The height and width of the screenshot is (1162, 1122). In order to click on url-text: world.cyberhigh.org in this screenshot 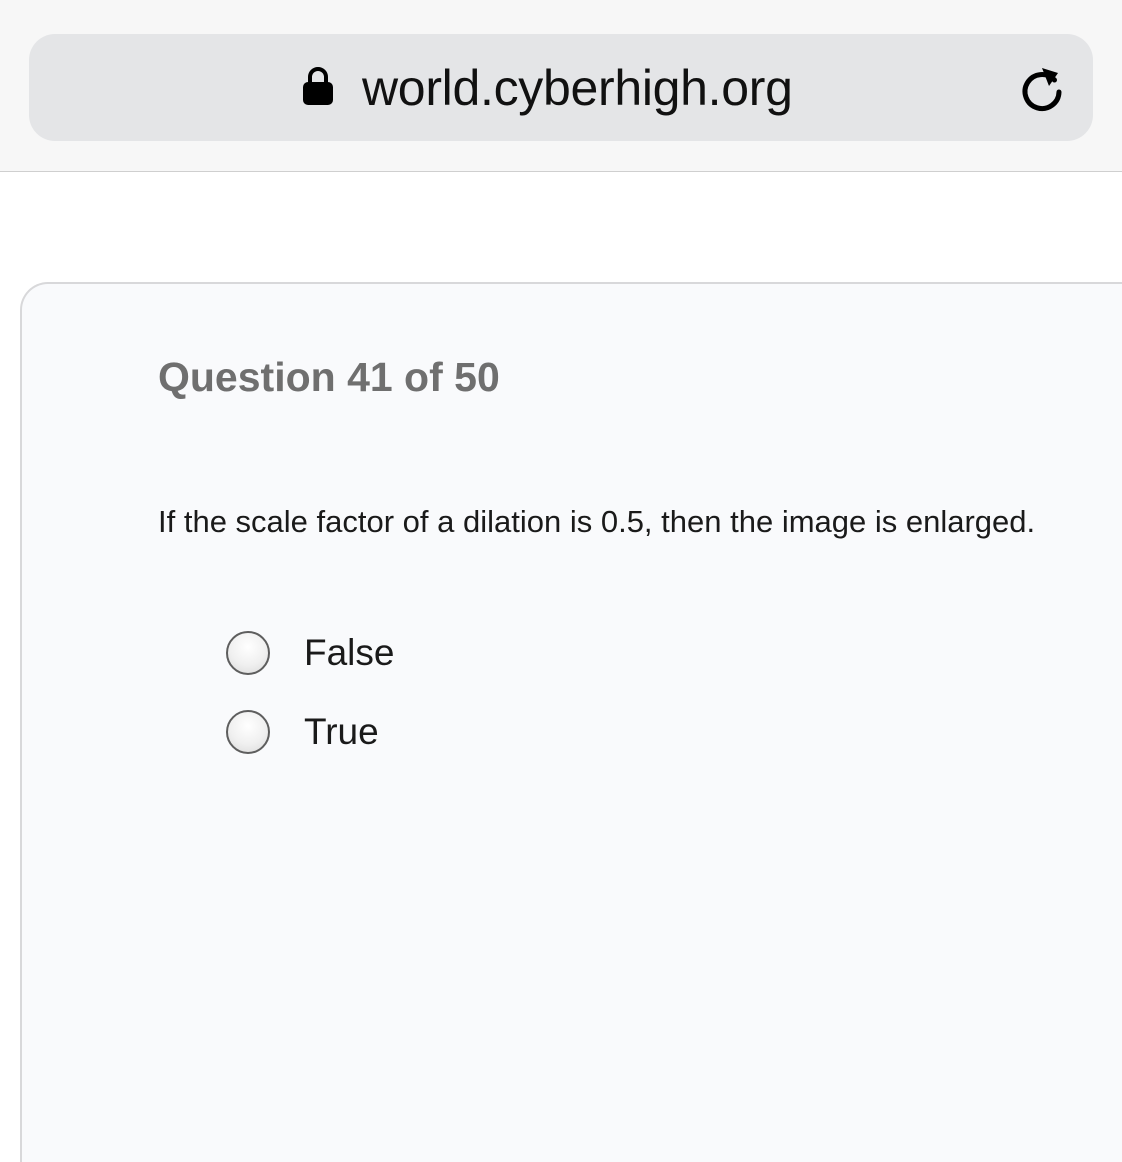, I will do `click(577, 88)`.